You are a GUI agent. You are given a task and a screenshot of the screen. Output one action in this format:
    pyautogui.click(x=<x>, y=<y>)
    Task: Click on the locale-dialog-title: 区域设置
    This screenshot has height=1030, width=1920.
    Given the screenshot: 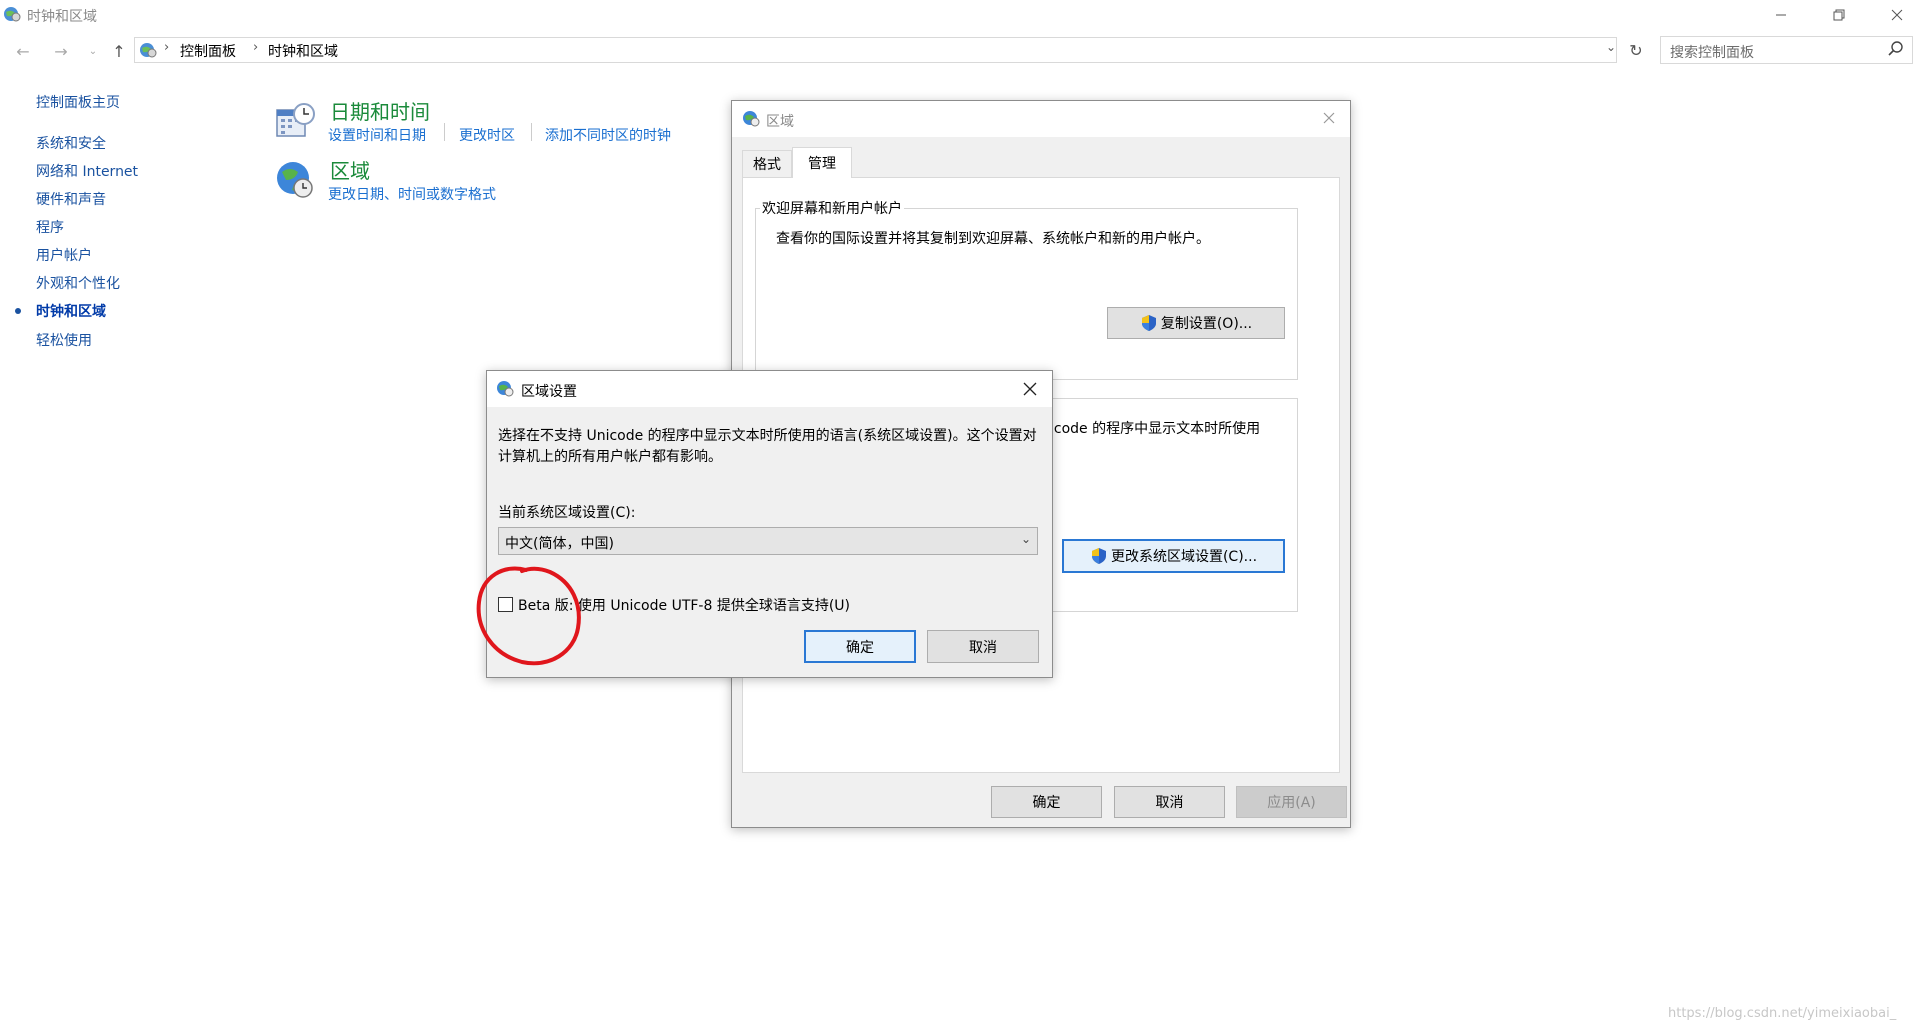 What is the action you would take?
    pyautogui.click(x=549, y=392)
    